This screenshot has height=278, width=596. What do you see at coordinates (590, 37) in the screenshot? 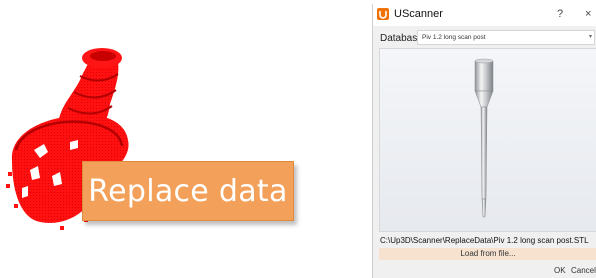
I see `chevron-down-icon: ▾` at bounding box center [590, 37].